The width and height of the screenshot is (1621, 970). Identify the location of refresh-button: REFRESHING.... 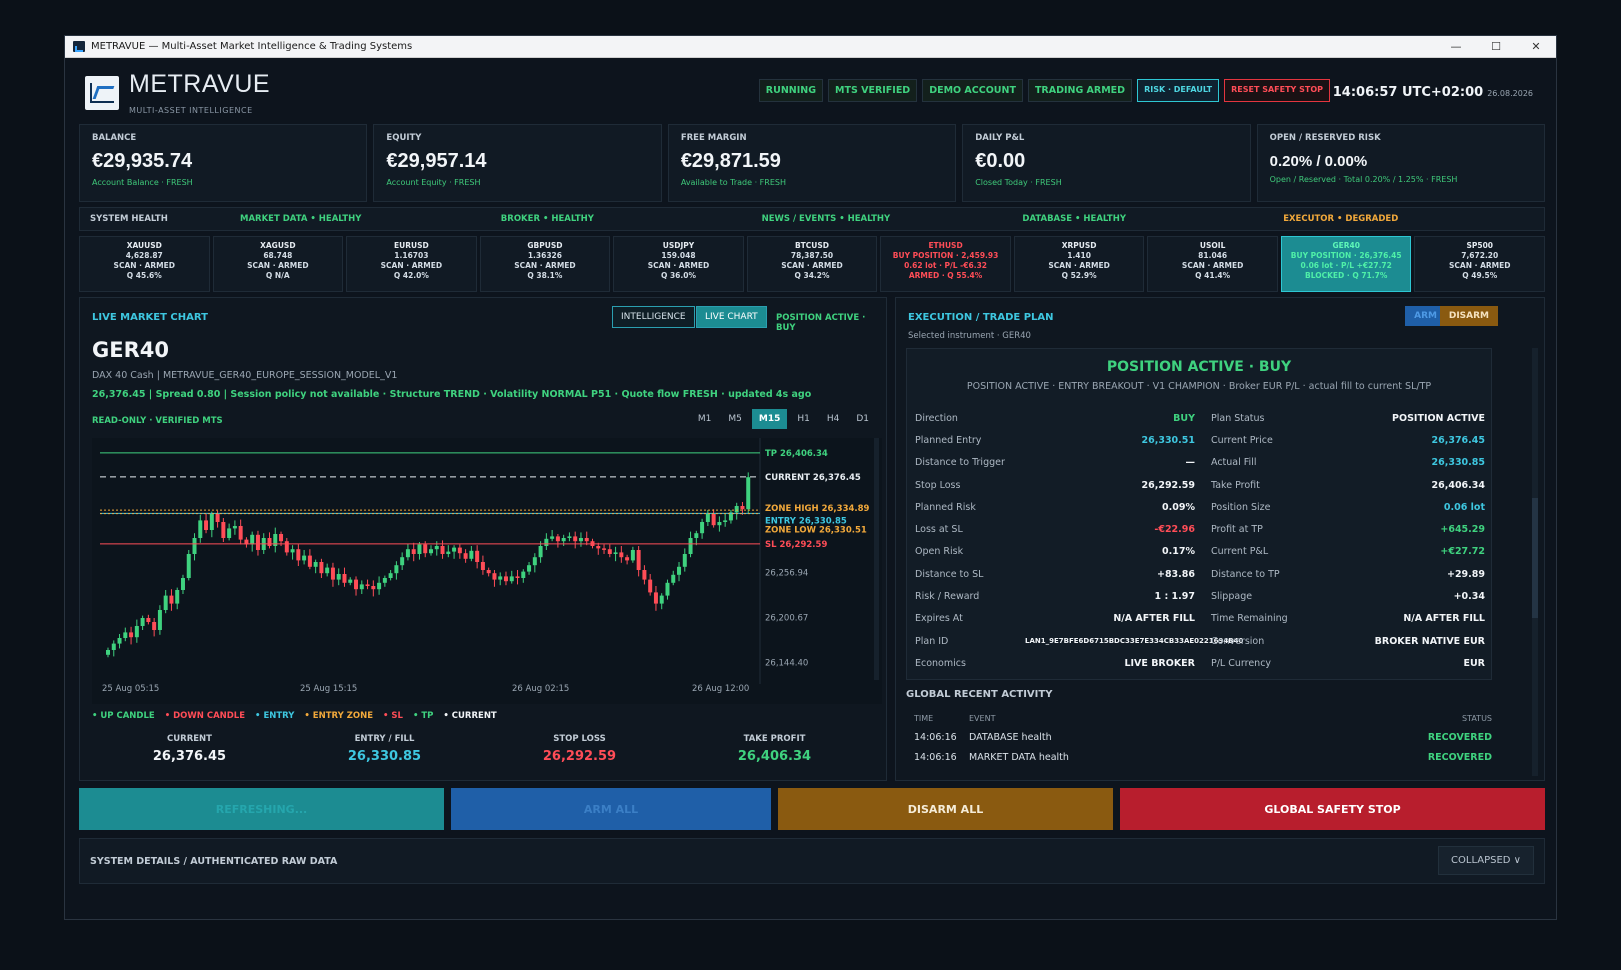
(261, 809).